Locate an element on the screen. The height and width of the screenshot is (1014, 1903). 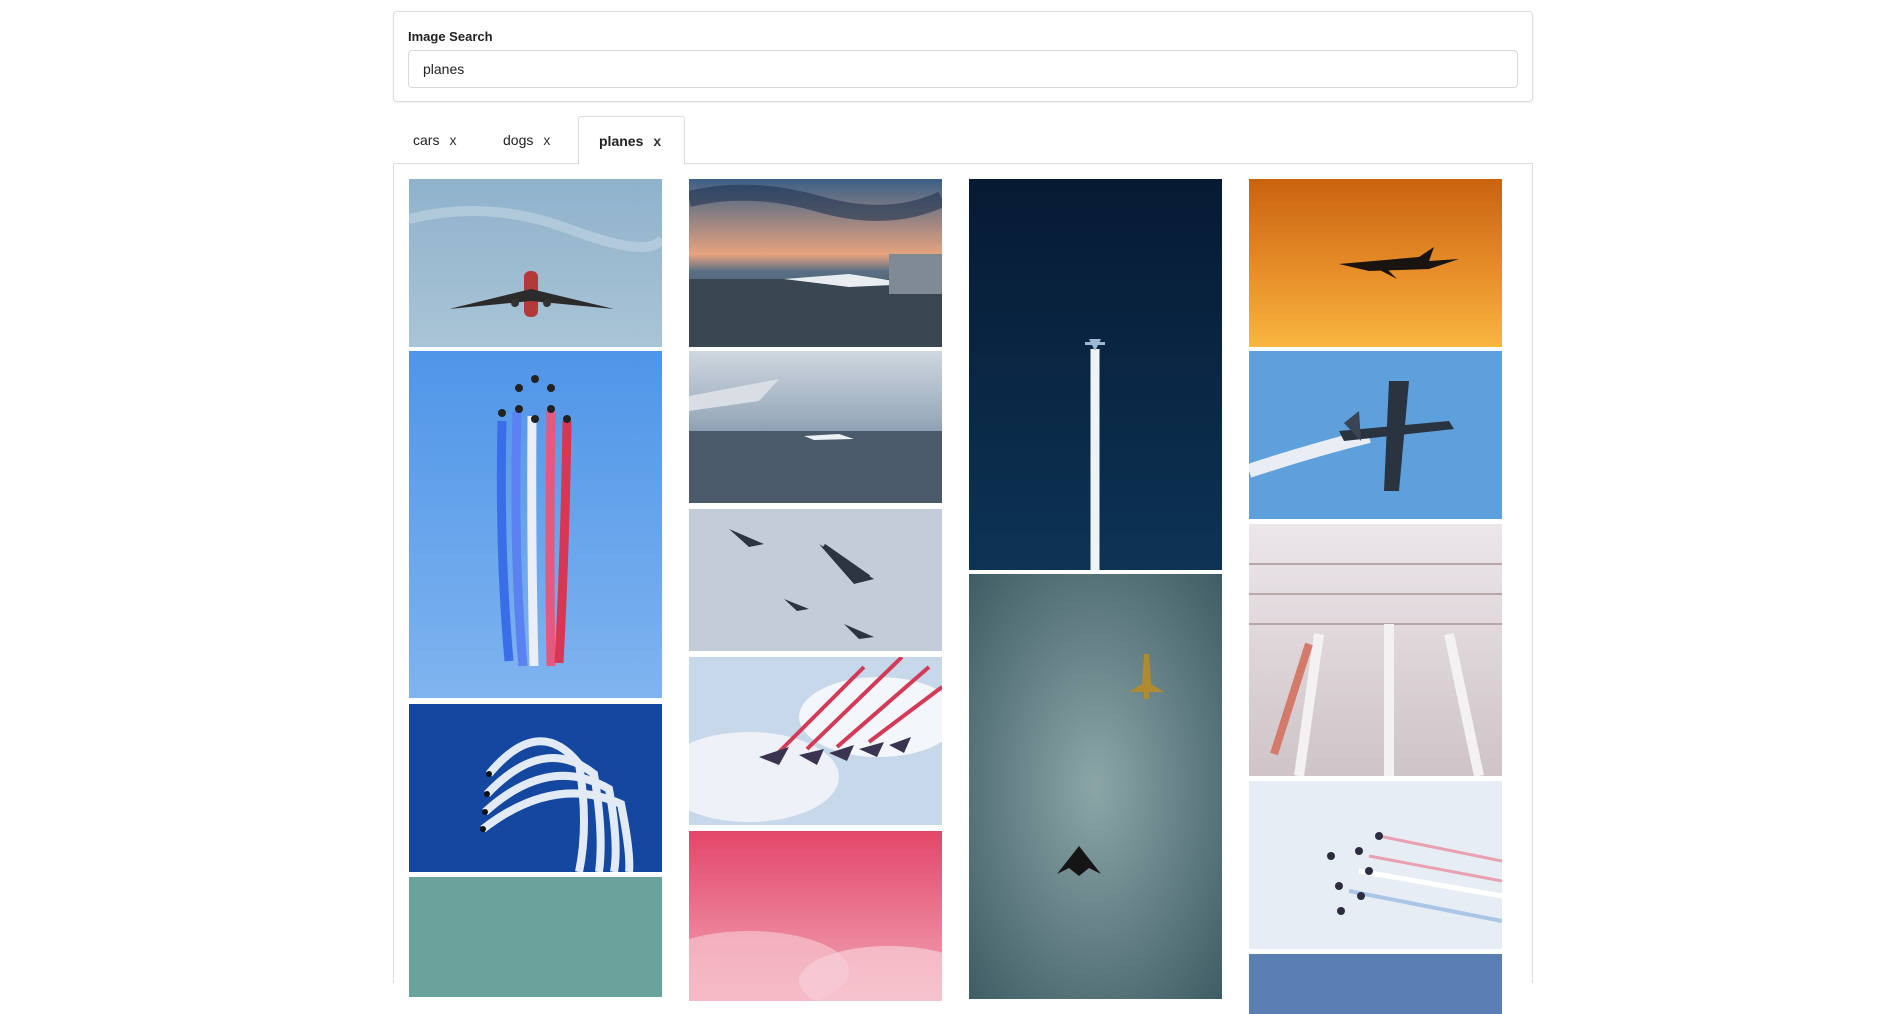
airliner-image is located at coordinates (535, 263).